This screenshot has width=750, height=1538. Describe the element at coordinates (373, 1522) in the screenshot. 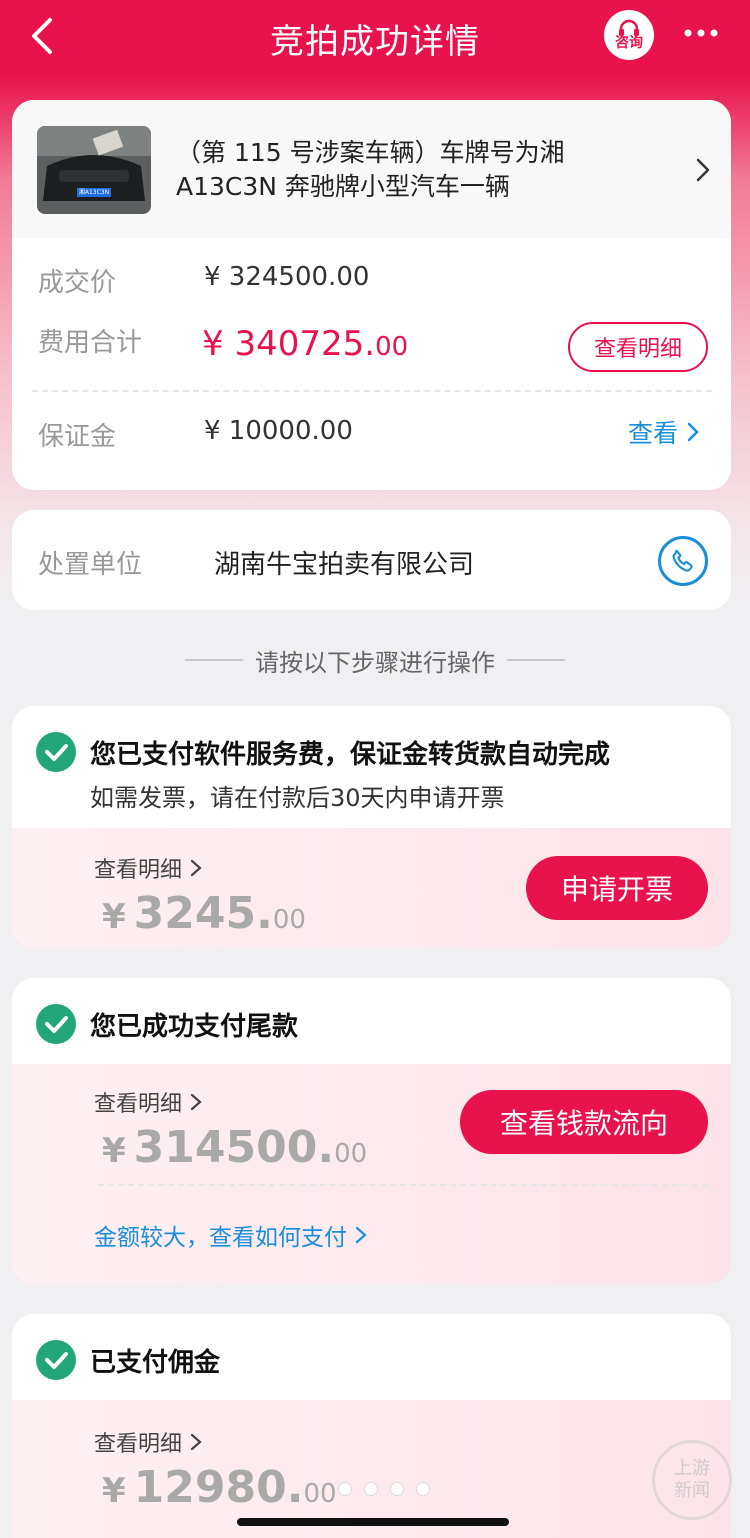

I see `home-indicator` at that location.